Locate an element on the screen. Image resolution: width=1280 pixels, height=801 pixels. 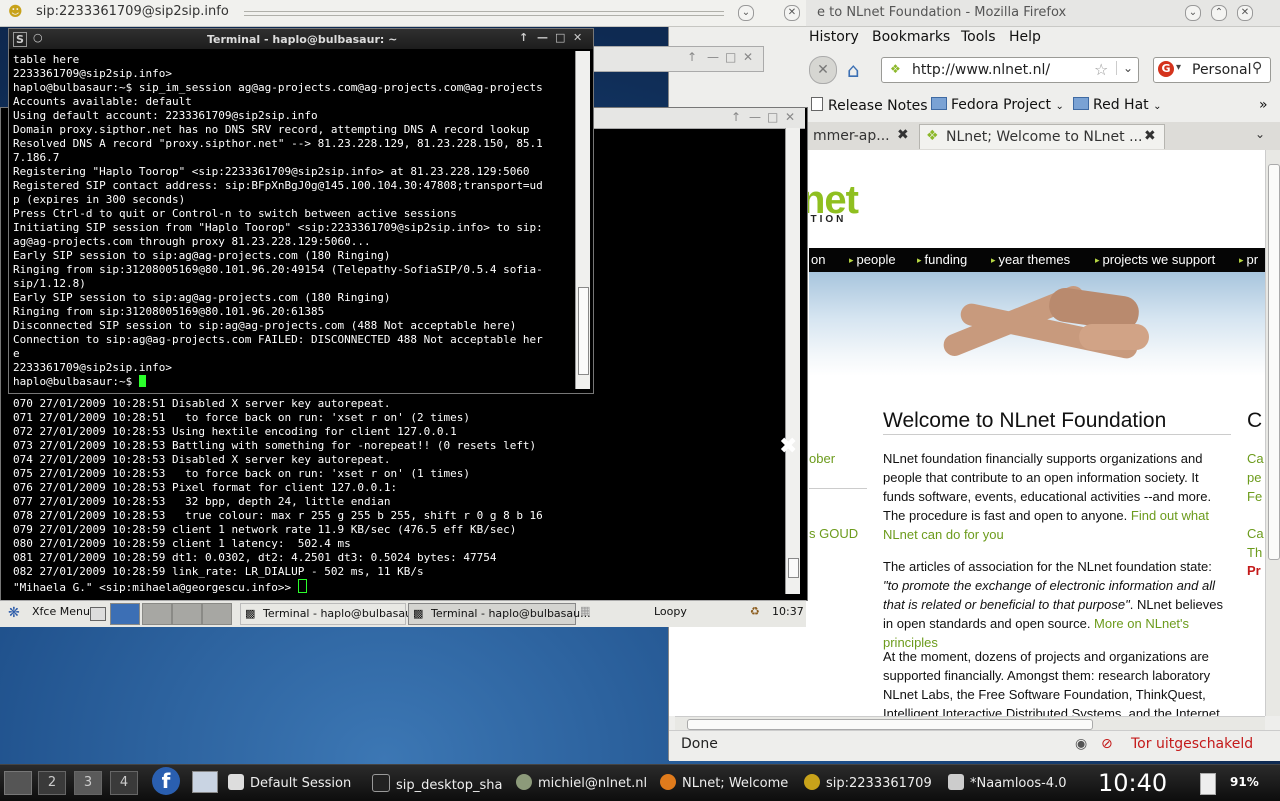
tab-inactive: mmer-ap... ✖ is located at coordinates (863, 136).